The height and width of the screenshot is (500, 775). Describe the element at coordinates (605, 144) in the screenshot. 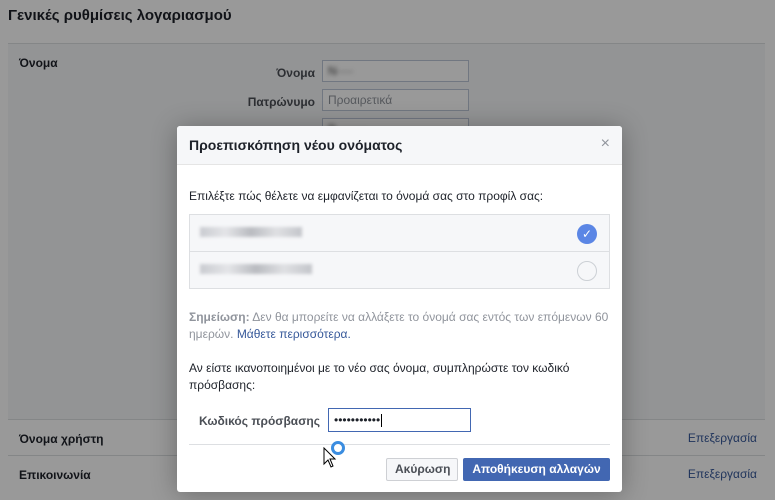

I see `close-icon: ×` at that location.